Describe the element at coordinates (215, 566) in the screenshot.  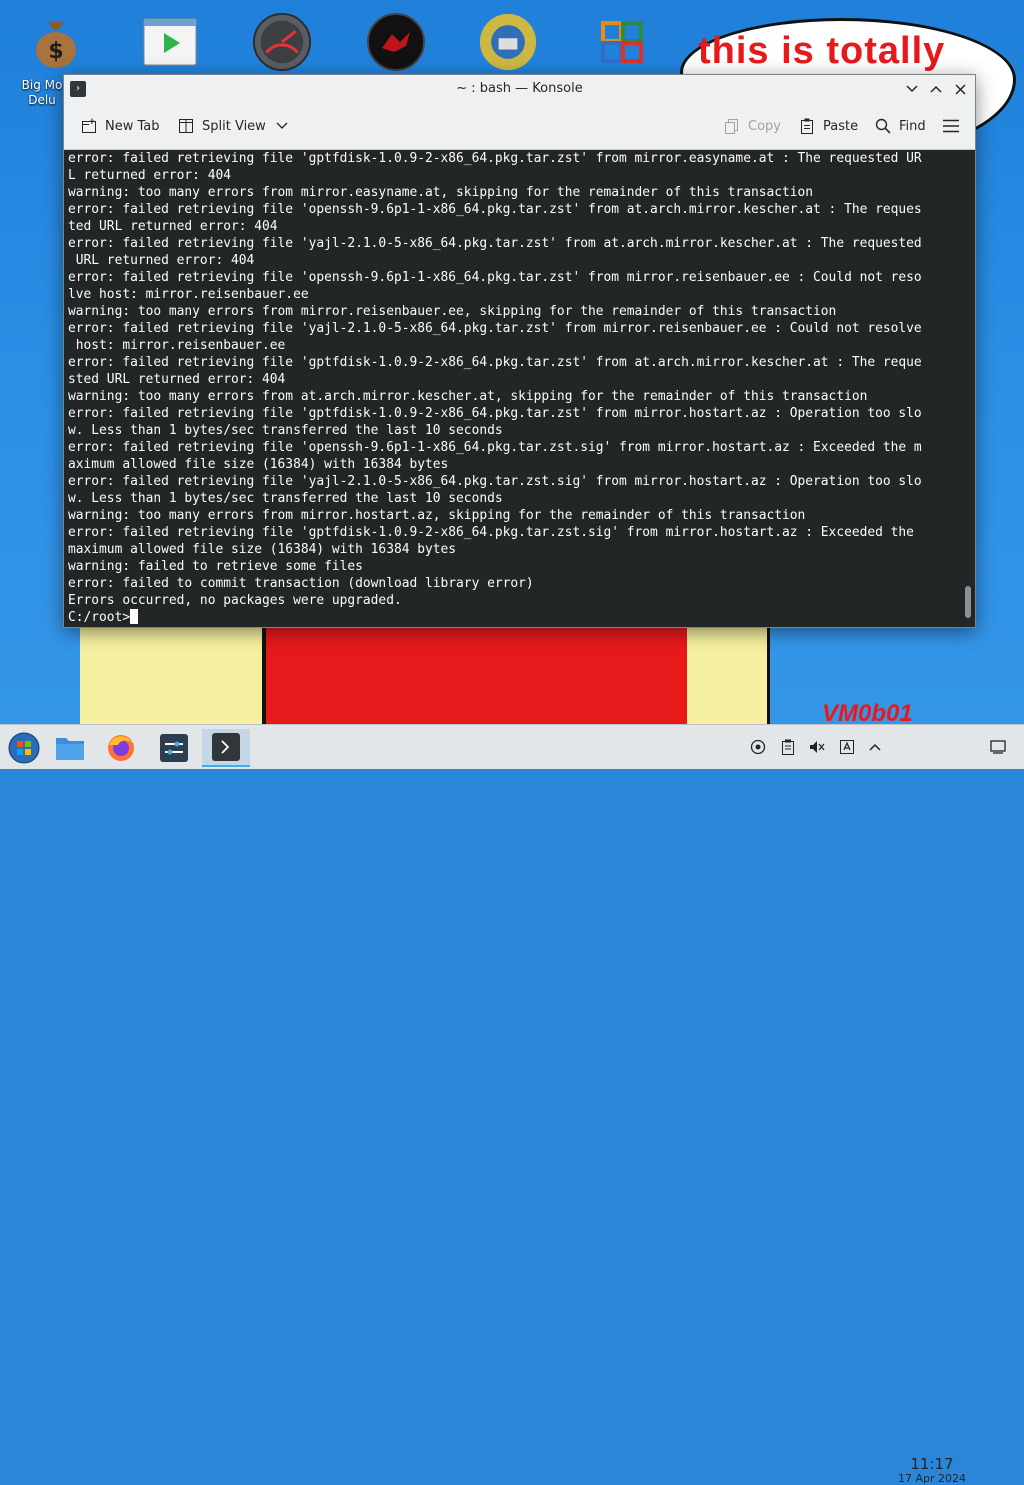
I see `terminal-line: warning: failed to retrieve some files` at that location.